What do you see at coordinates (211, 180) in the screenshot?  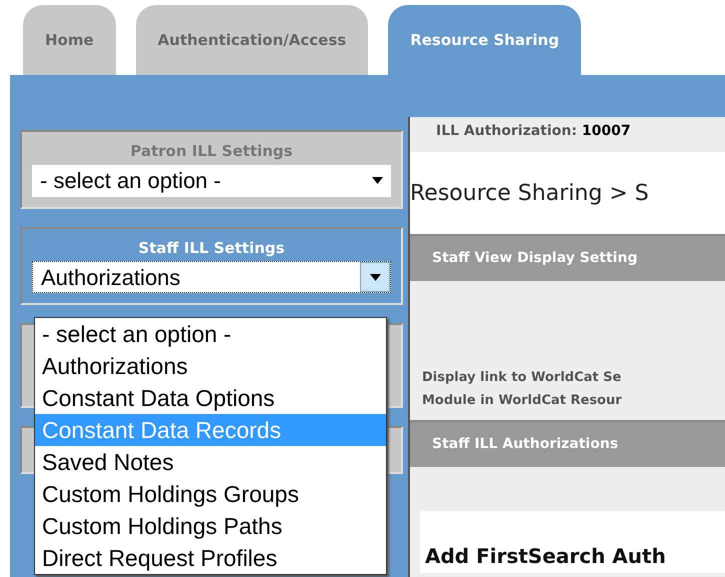 I see `select-dropdown: - select an option -` at bounding box center [211, 180].